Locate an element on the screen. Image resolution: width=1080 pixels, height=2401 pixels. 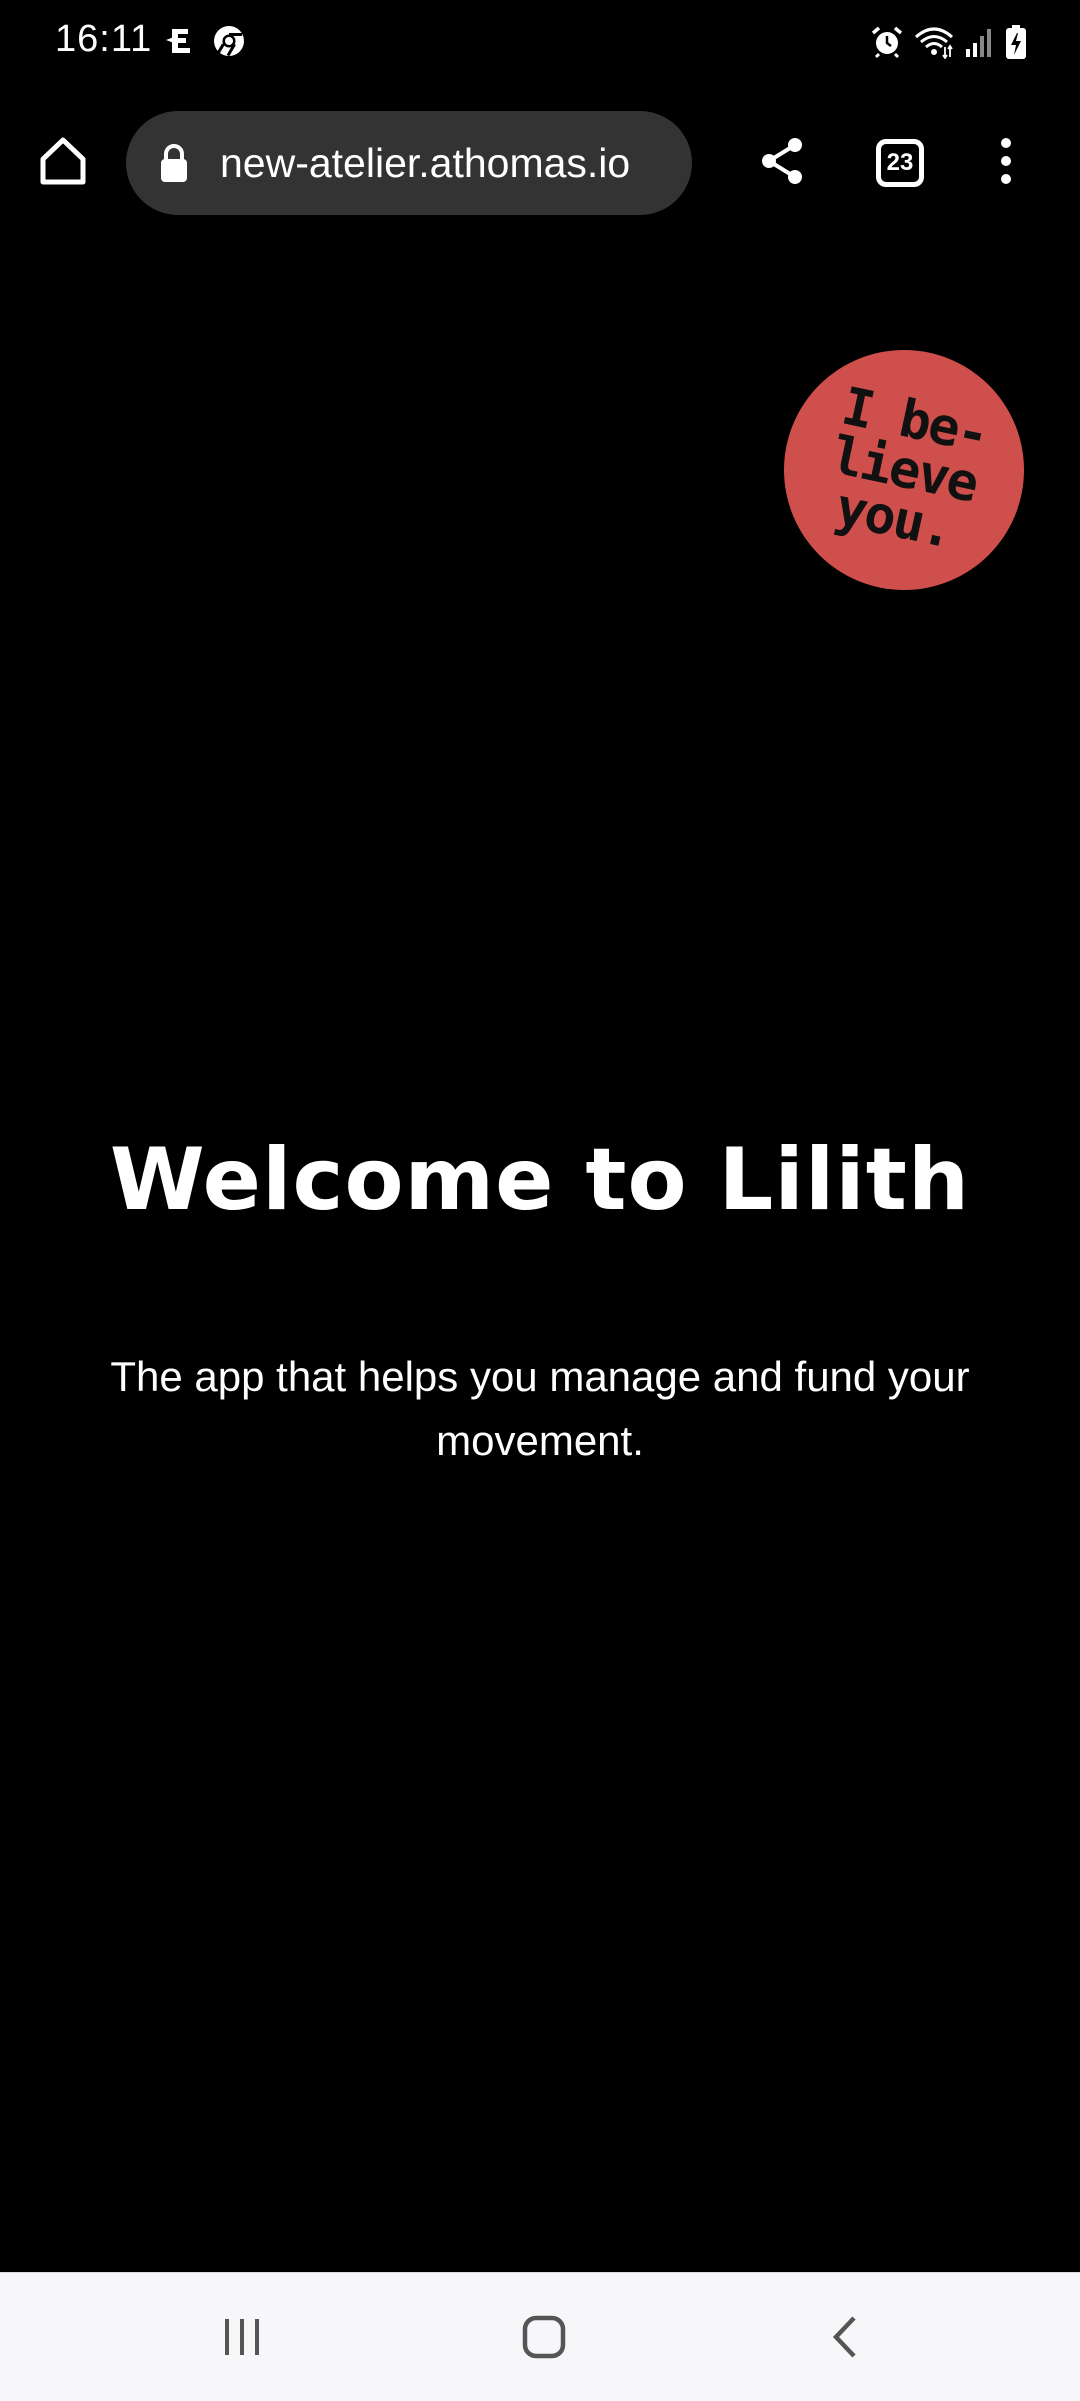
badge-text: I be- lieve you. is located at coordinates (909, 468).